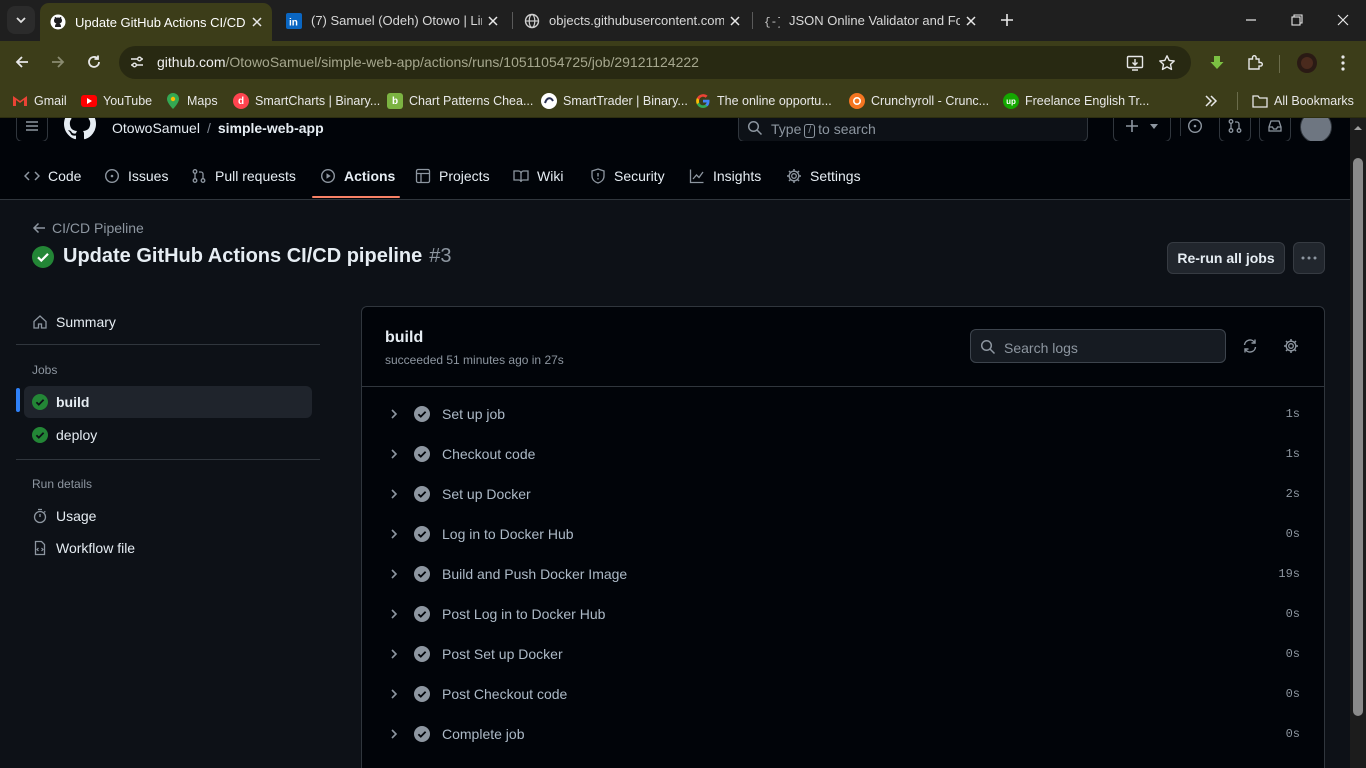 The height and width of the screenshot is (768, 1366). I want to click on tab-projects: Projects, so click(452, 176).